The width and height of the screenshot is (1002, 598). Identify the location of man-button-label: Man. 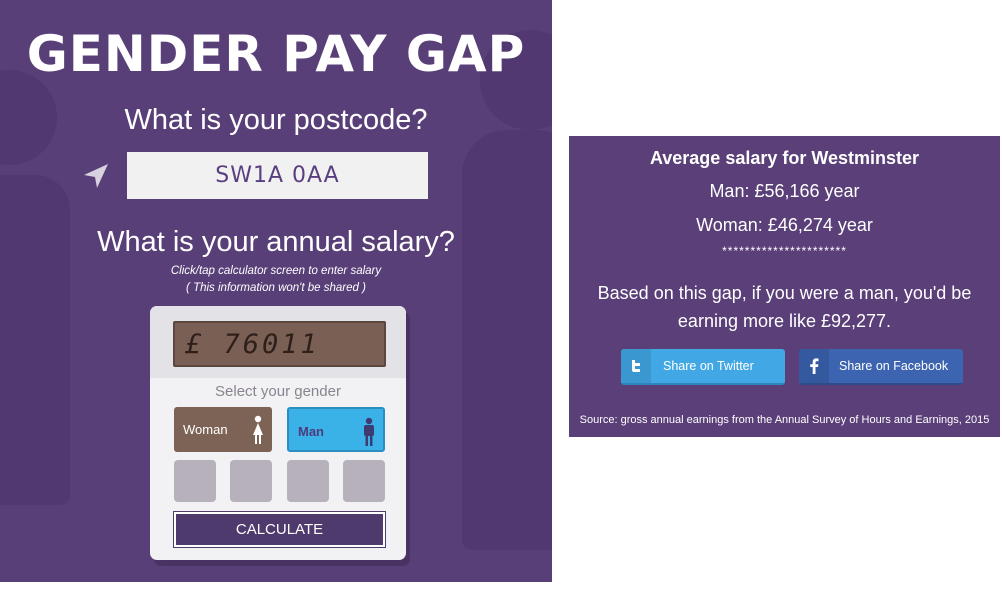
(311, 431).